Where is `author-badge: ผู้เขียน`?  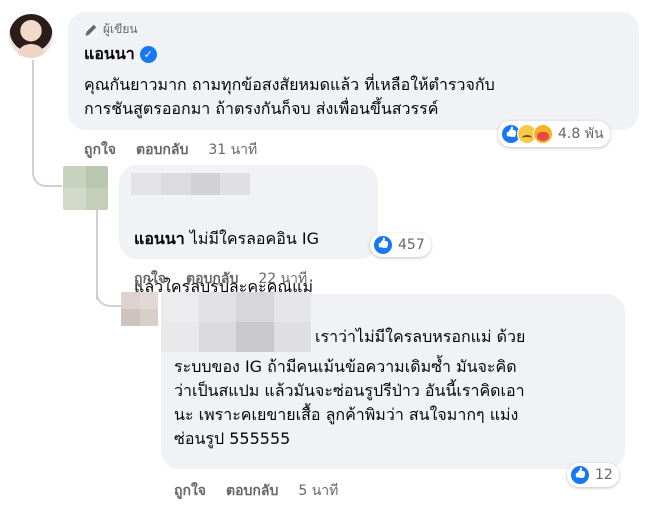 author-badge: ผู้เขียน is located at coordinates (111, 29).